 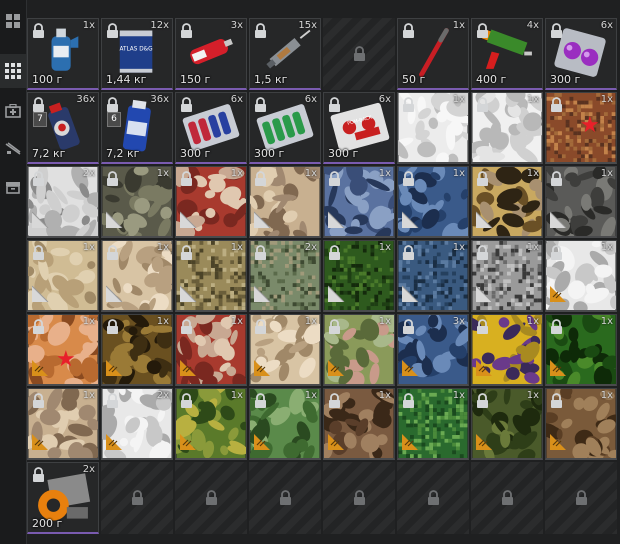 What do you see at coordinates (285, 276) in the screenshot?
I see `camo-slot-digital-mix: 2x` at bounding box center [285, 276].